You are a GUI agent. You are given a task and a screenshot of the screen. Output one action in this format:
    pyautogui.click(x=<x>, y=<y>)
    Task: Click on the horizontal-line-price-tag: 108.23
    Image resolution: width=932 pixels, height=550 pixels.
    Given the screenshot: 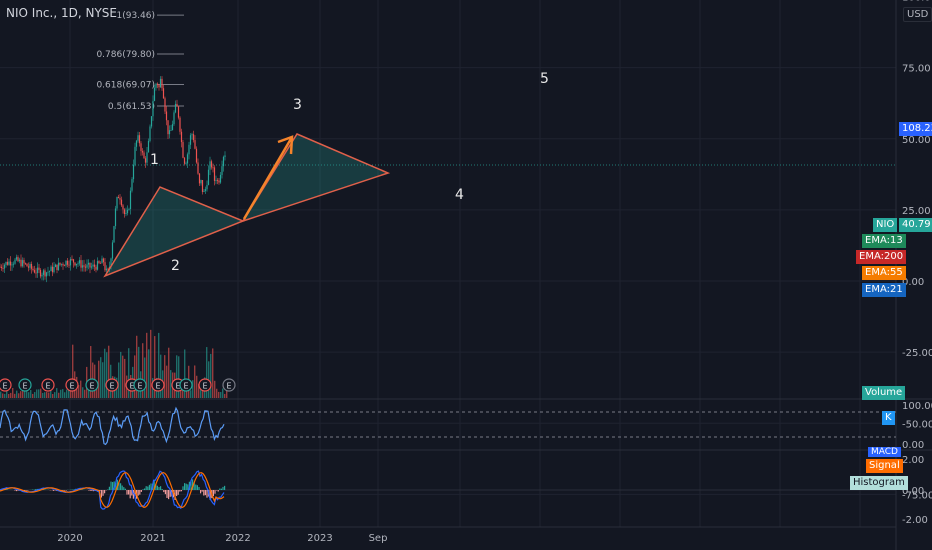 What is the action you would take?
    pyautogui.click(x=915, y=129)
    